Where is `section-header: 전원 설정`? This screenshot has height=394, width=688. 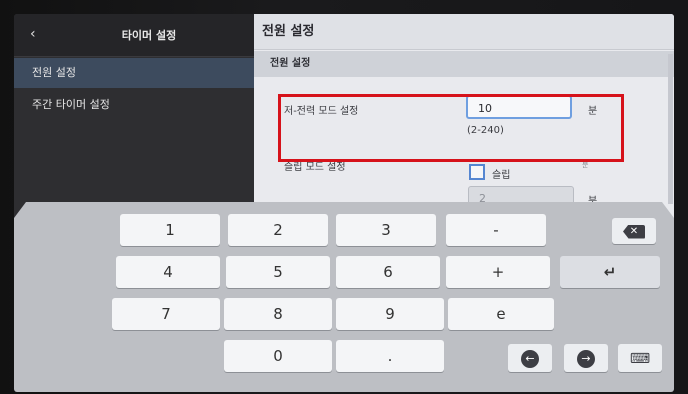 section-header: 전원 설정 is located at coordinates (464, 64).